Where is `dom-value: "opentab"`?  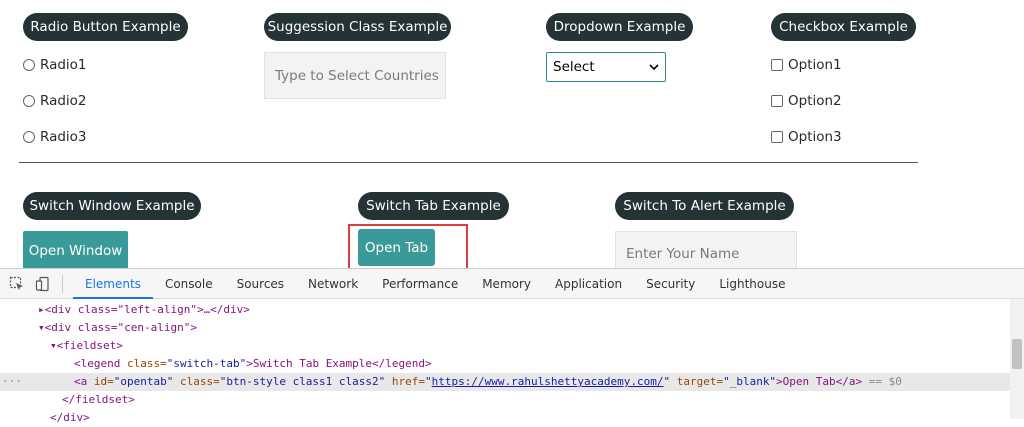
dom-value: "opentab" is located at coordinates (143, 381).